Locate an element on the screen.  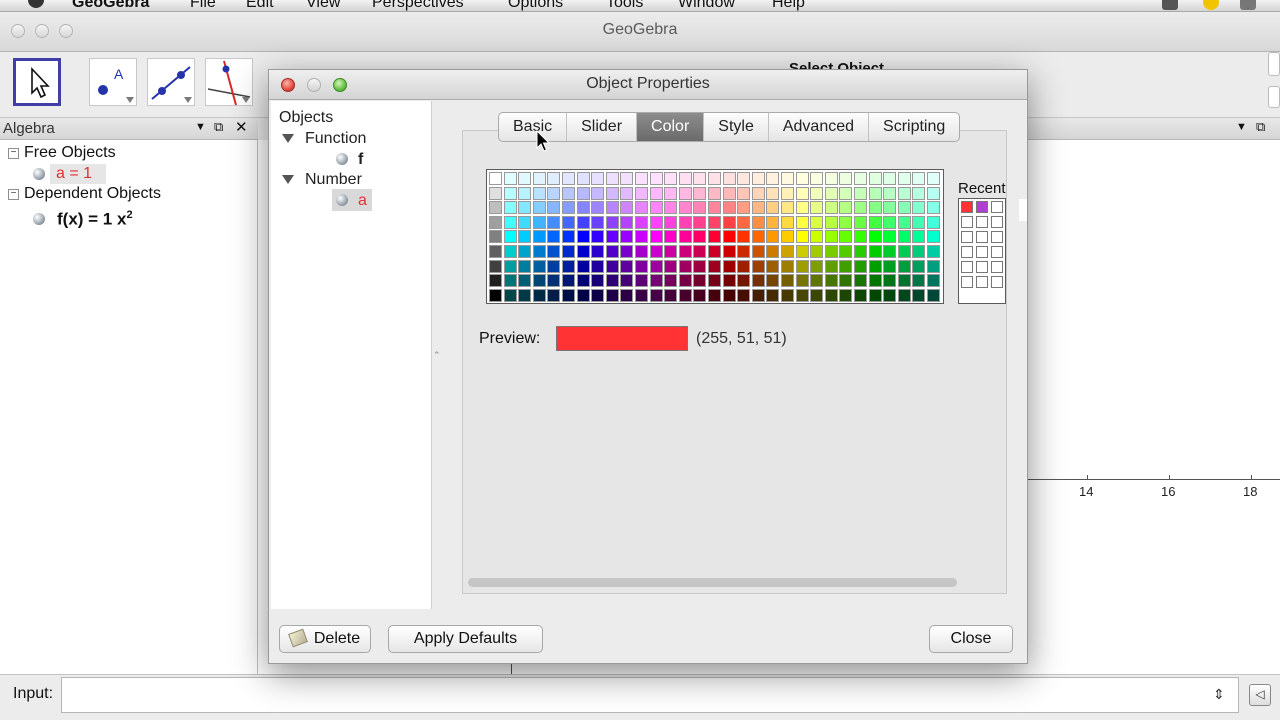
undock-icon: ⧉ is located at coordinates (218, 127).